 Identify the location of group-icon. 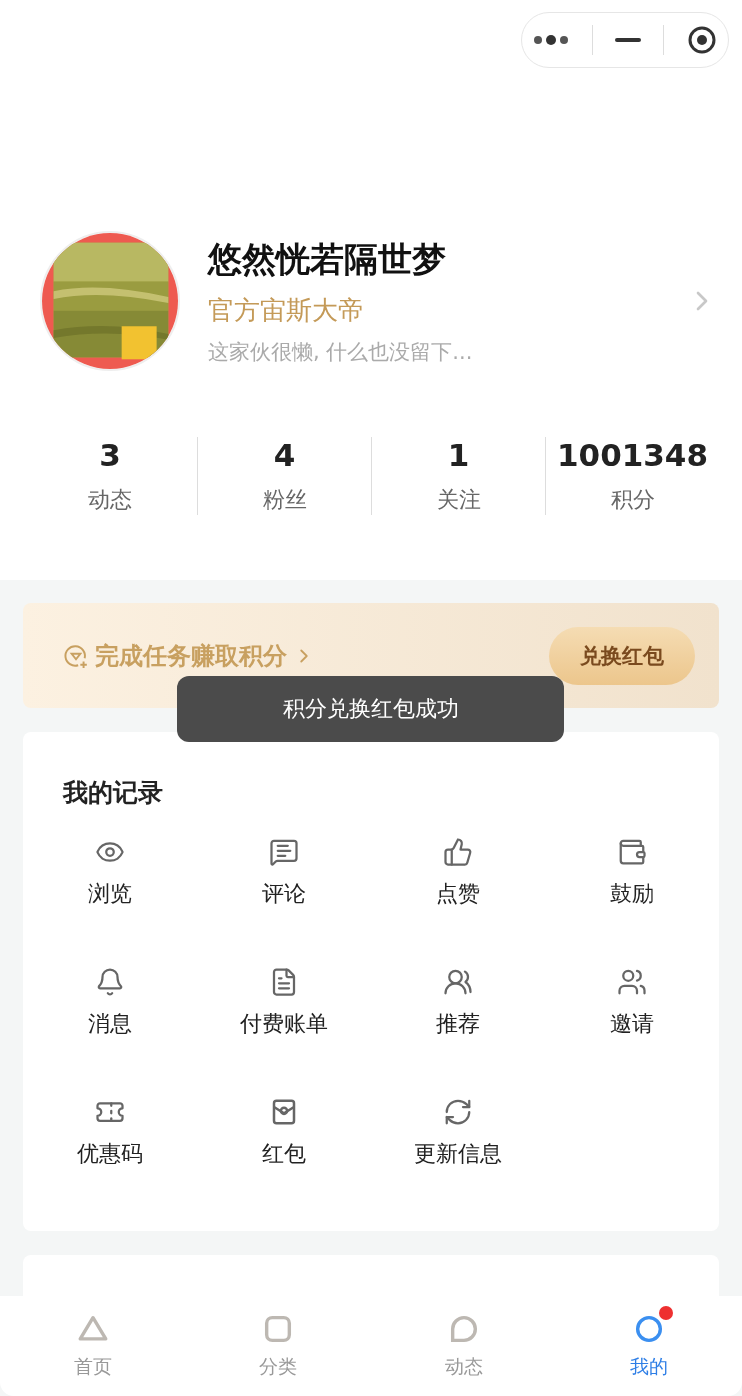
(458, 982).